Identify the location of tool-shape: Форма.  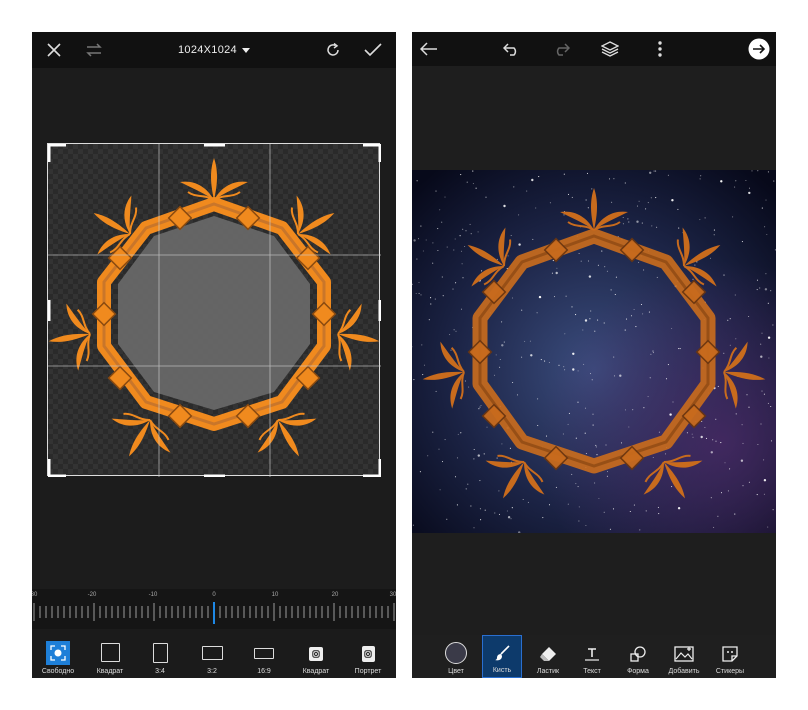
(638, 656).